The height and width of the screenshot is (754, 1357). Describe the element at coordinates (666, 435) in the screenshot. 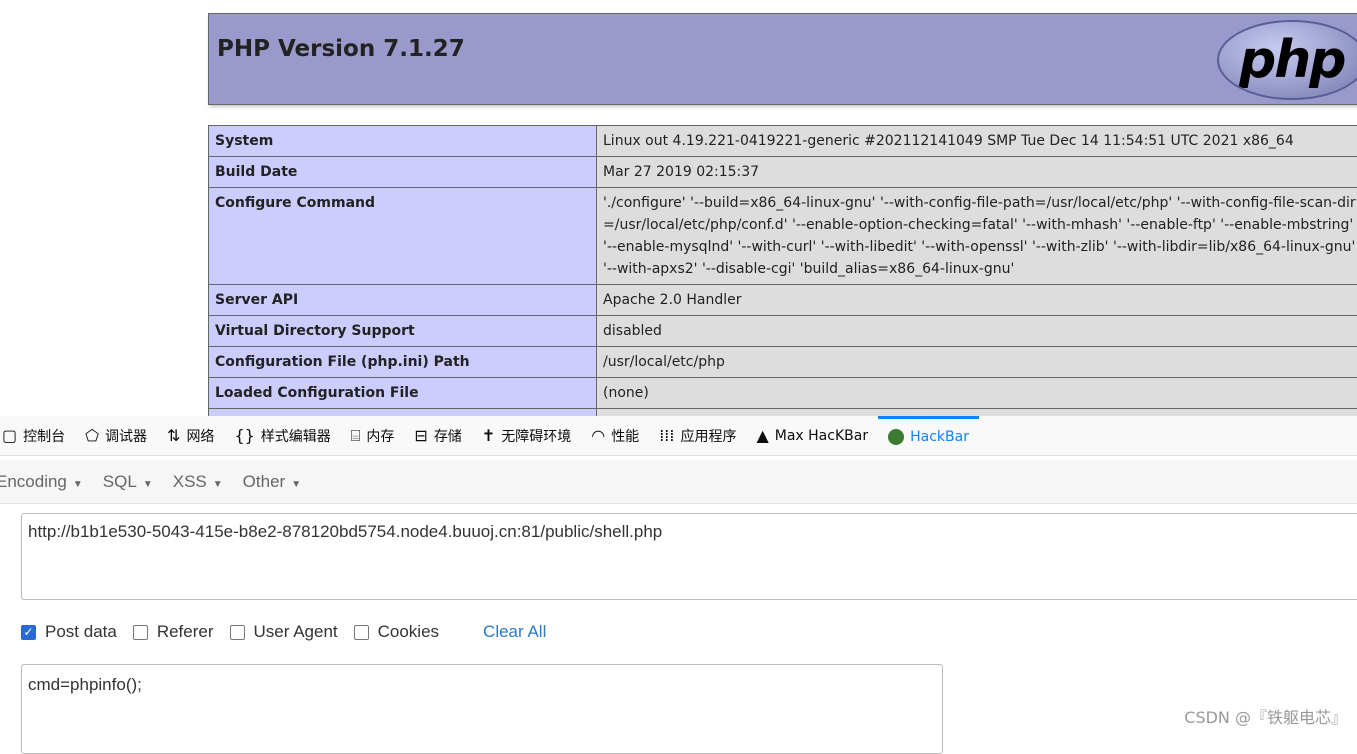

I see `grid-icon: ⁞⁞⁞` at that location.